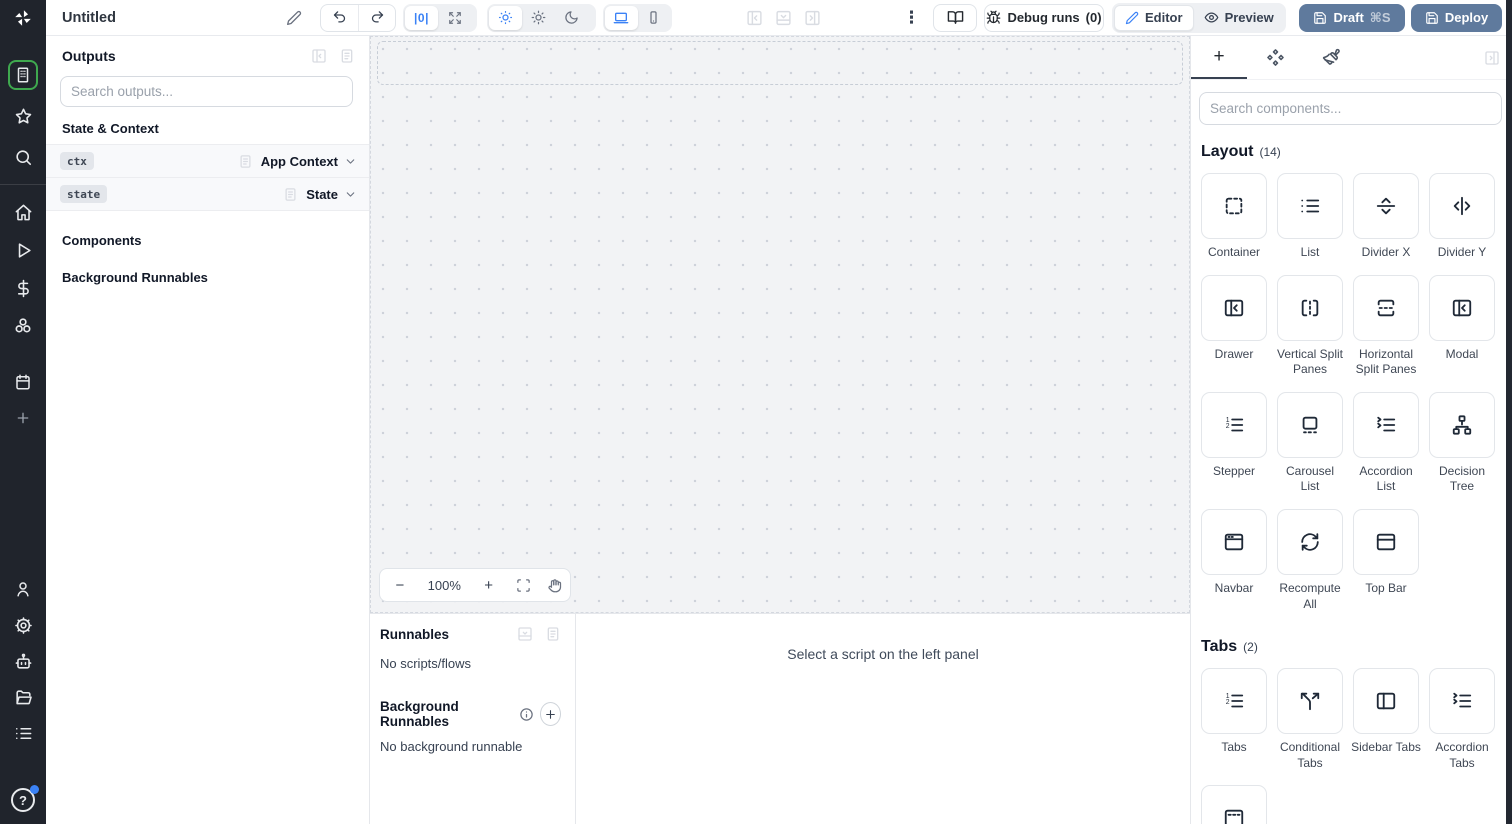  I want to click on rail-add-button, so click(23, 418).